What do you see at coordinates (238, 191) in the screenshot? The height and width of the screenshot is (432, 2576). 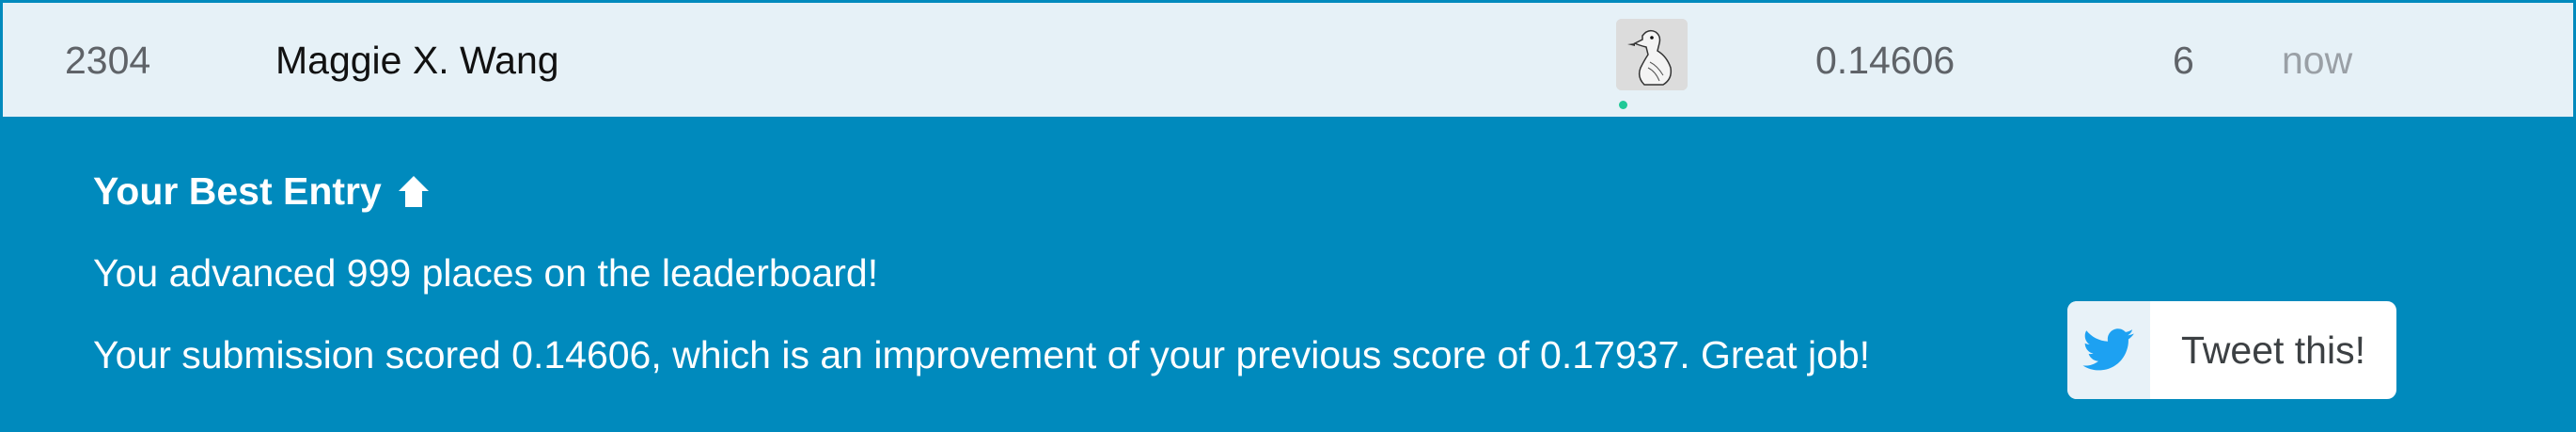 I see `best-entry-title-text: Your Best Entry` at bounding box center [238, 191].